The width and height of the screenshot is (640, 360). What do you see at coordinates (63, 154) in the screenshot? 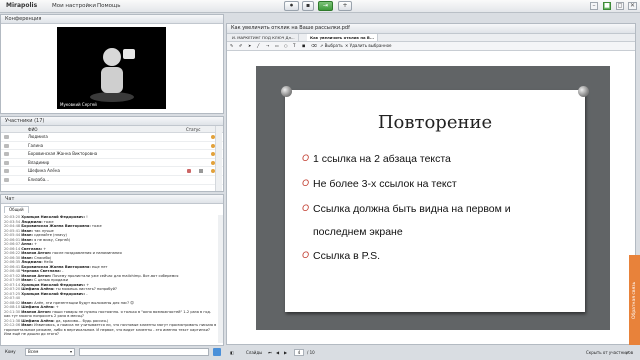
I see `participant-name: Боровинская Жанна Викторовна` at bounding box center [63, 154].